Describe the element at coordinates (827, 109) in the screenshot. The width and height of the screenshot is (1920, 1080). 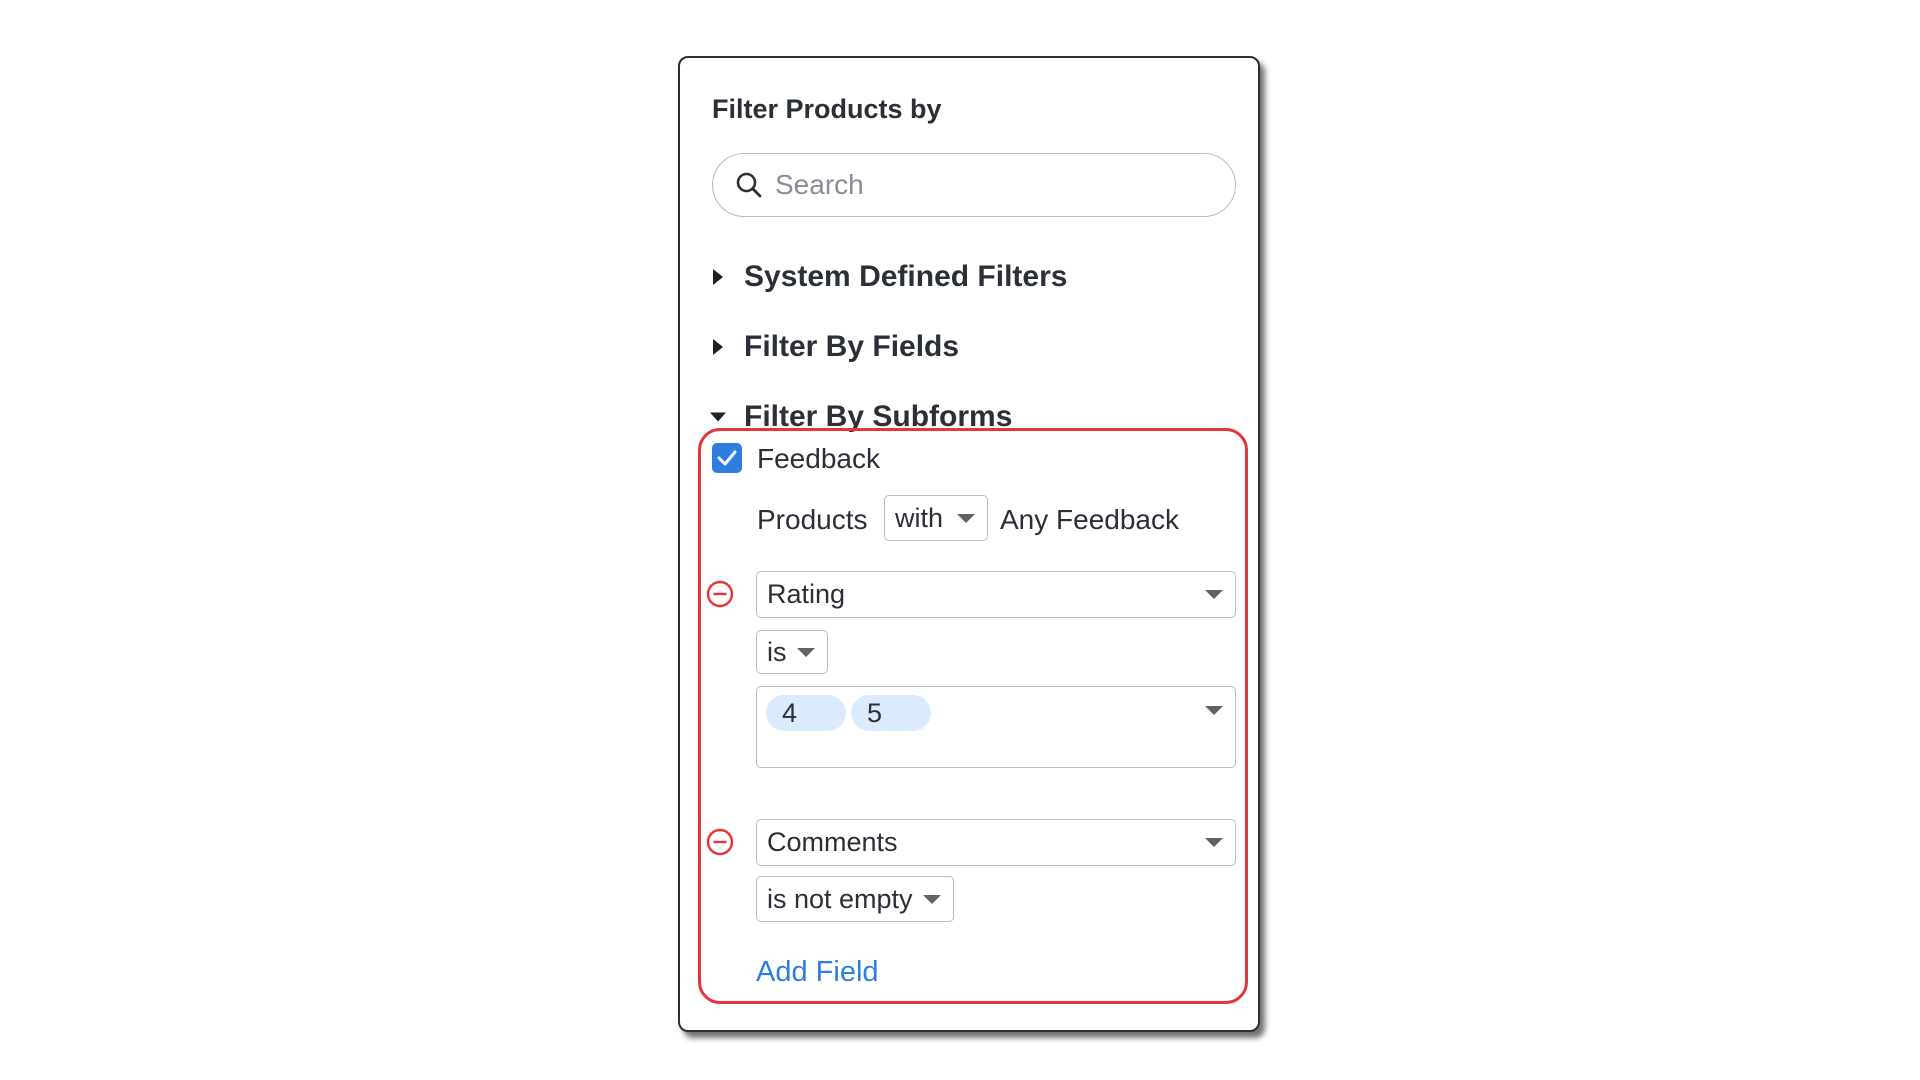
I see `panel-title: Filter Products by` at that location.